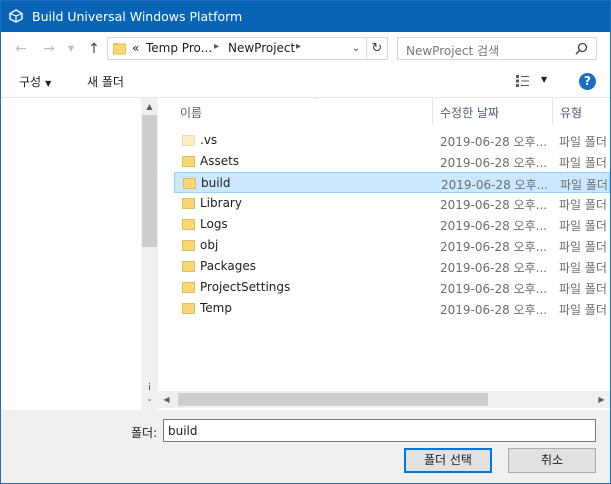  Describe the element at coordinates (214, 224) in the screenshot. I see `file-name: Logs` at that location.